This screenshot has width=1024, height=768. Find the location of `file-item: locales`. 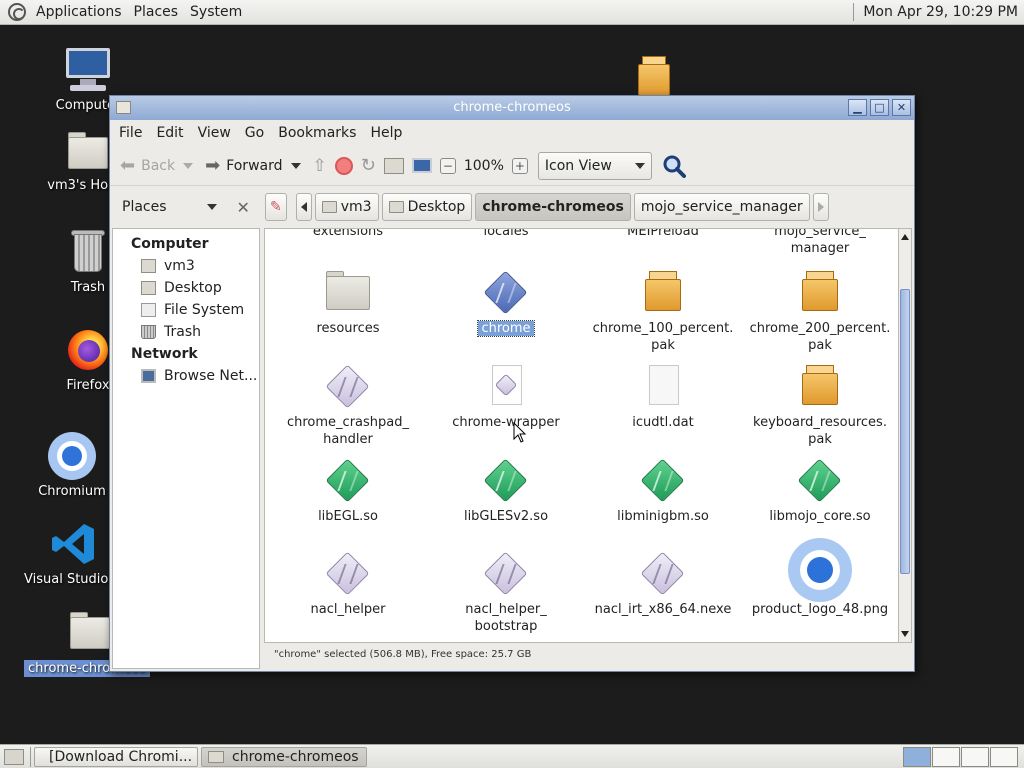

file-item: locales is located at coordinates (506, 234).